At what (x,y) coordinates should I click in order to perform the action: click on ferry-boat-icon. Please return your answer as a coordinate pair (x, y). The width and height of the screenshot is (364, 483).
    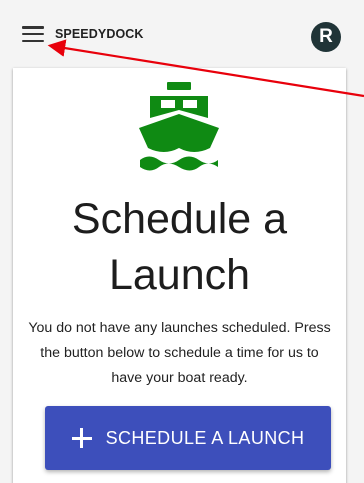
    Looking at the image, I should click on (179, 126).